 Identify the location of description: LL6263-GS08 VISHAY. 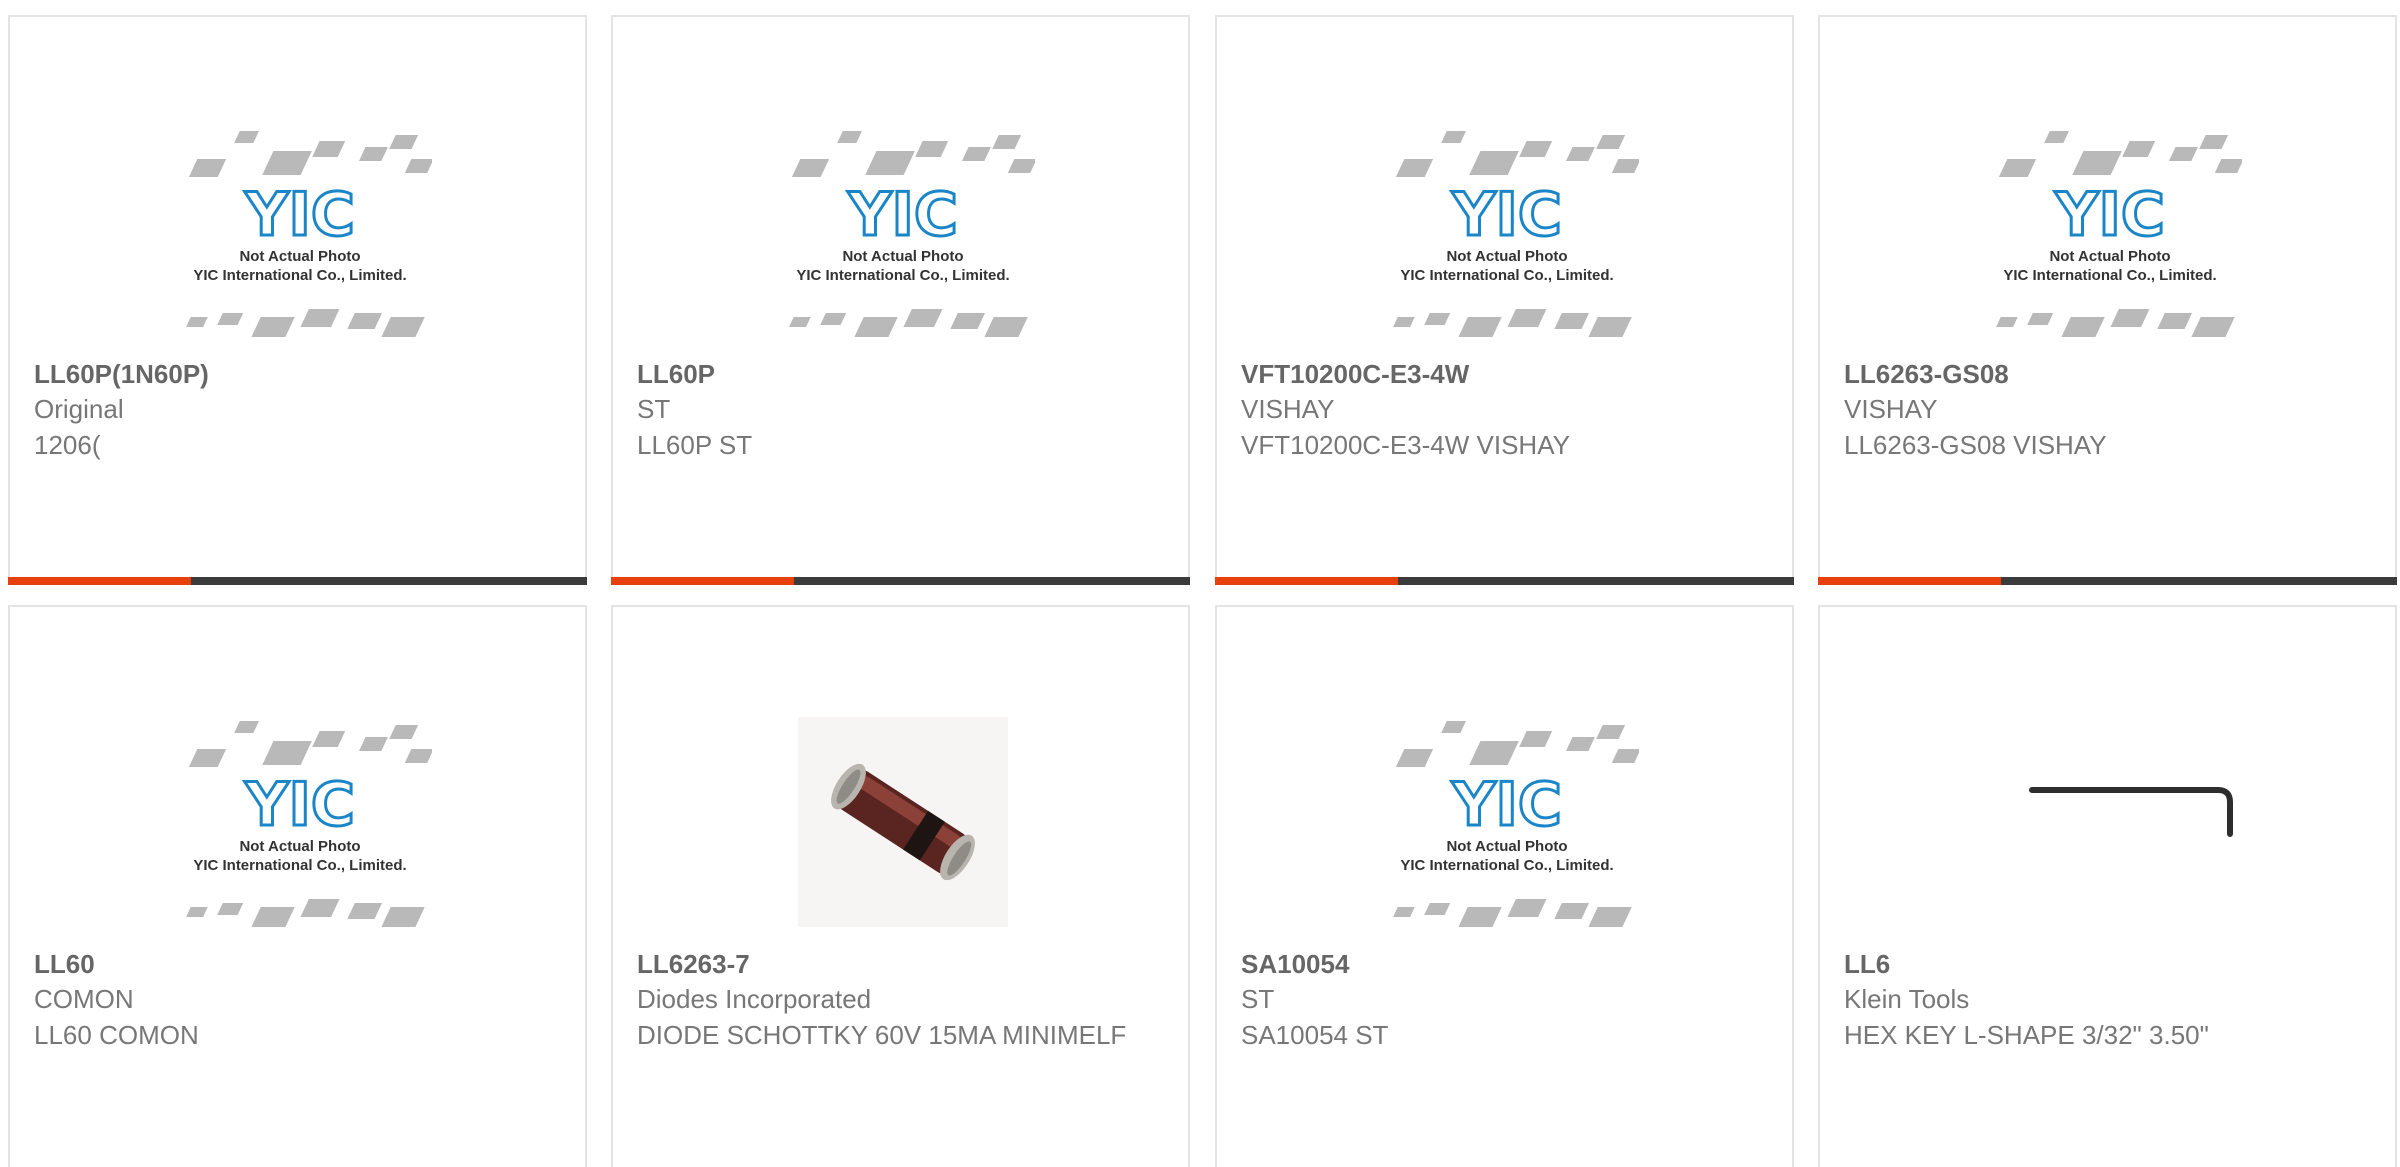
(1975, 445).